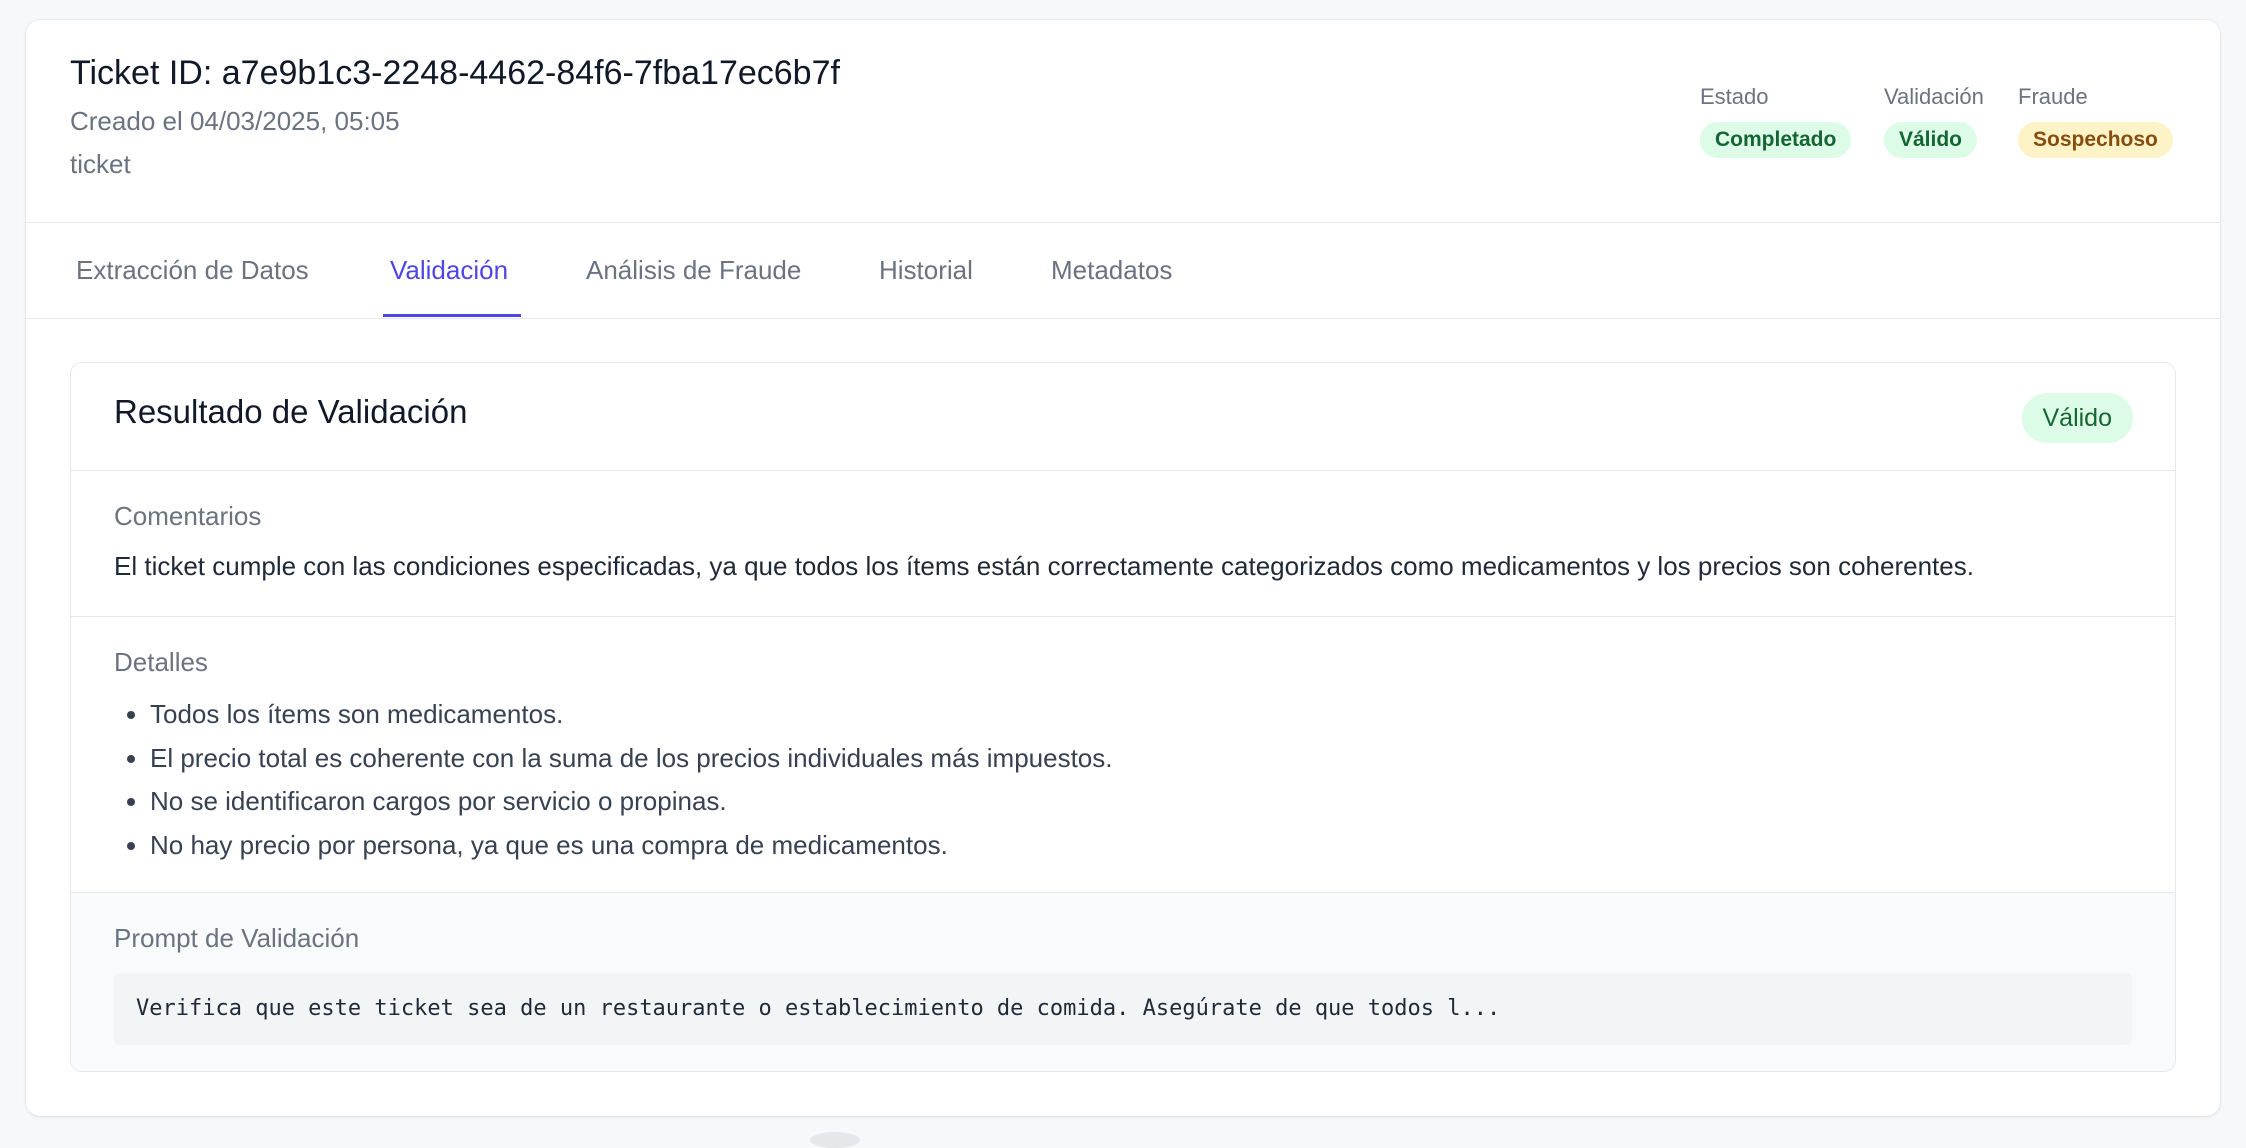  Describe the element at coordinates (161, 662) in the screenshot. I see `details-label: Detalles` at that location.